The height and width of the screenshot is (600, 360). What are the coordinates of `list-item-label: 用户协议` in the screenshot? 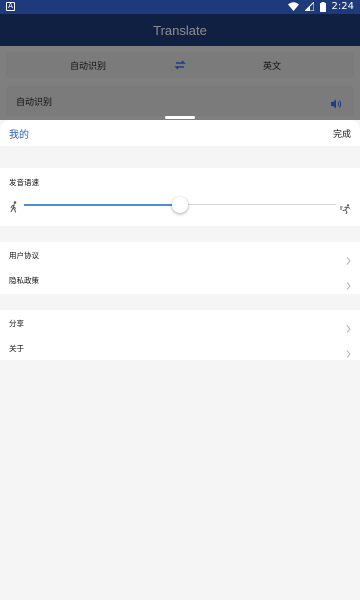 It's located at (24, 255).